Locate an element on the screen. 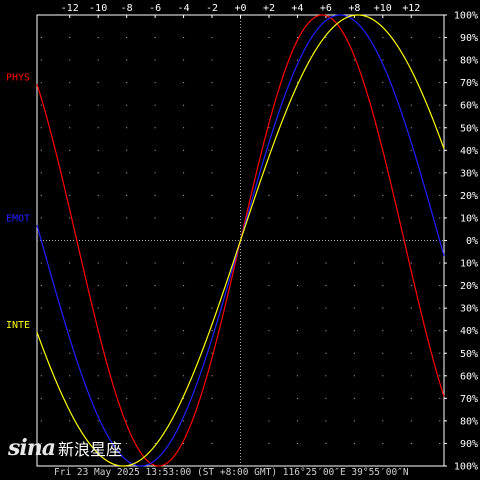 Image resolution: width=480 pixels, height=480 pixels. y-tick-label: 50% is located at coordinates (469, 354).